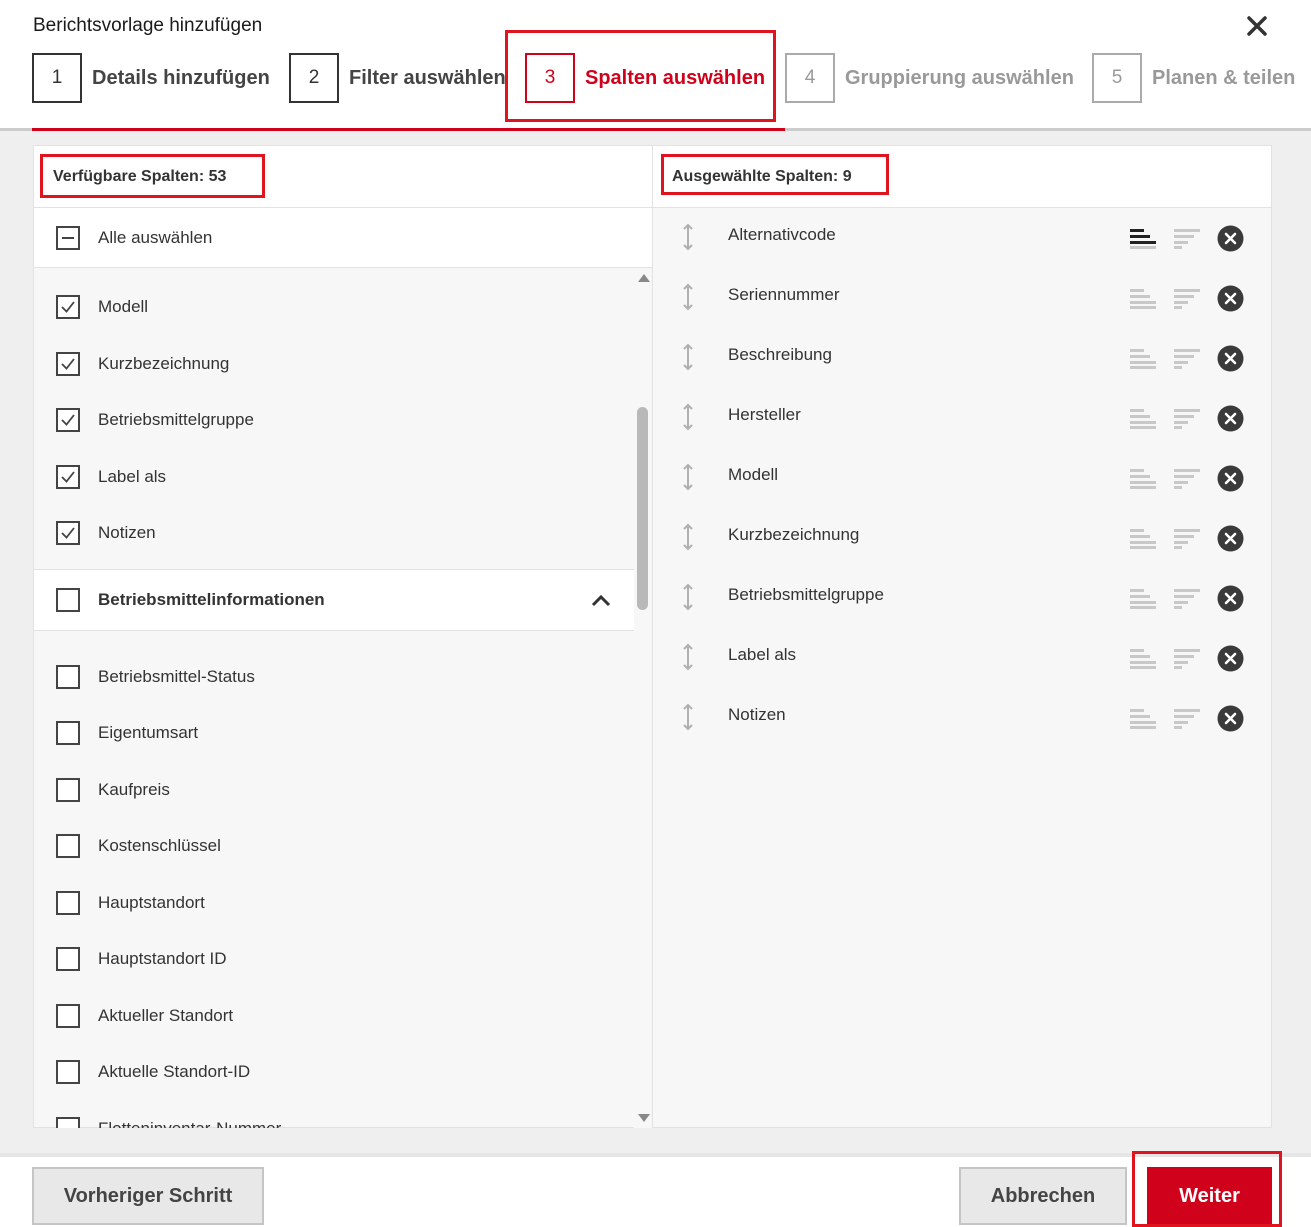 This screenshot has width=1311, height=1227. What do you see at coordinates (601, 601) in the screenshot?
I see `chevron-up-icon` at bounding box center [601, 601].